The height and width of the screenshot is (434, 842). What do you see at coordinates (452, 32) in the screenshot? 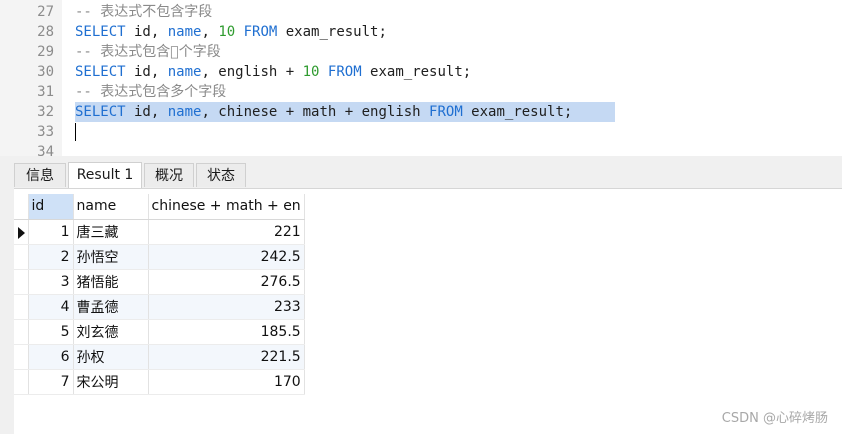
I see `code-line: SELECT id, name, 10 FROM exam_result;` at bounding box center [452, 32].